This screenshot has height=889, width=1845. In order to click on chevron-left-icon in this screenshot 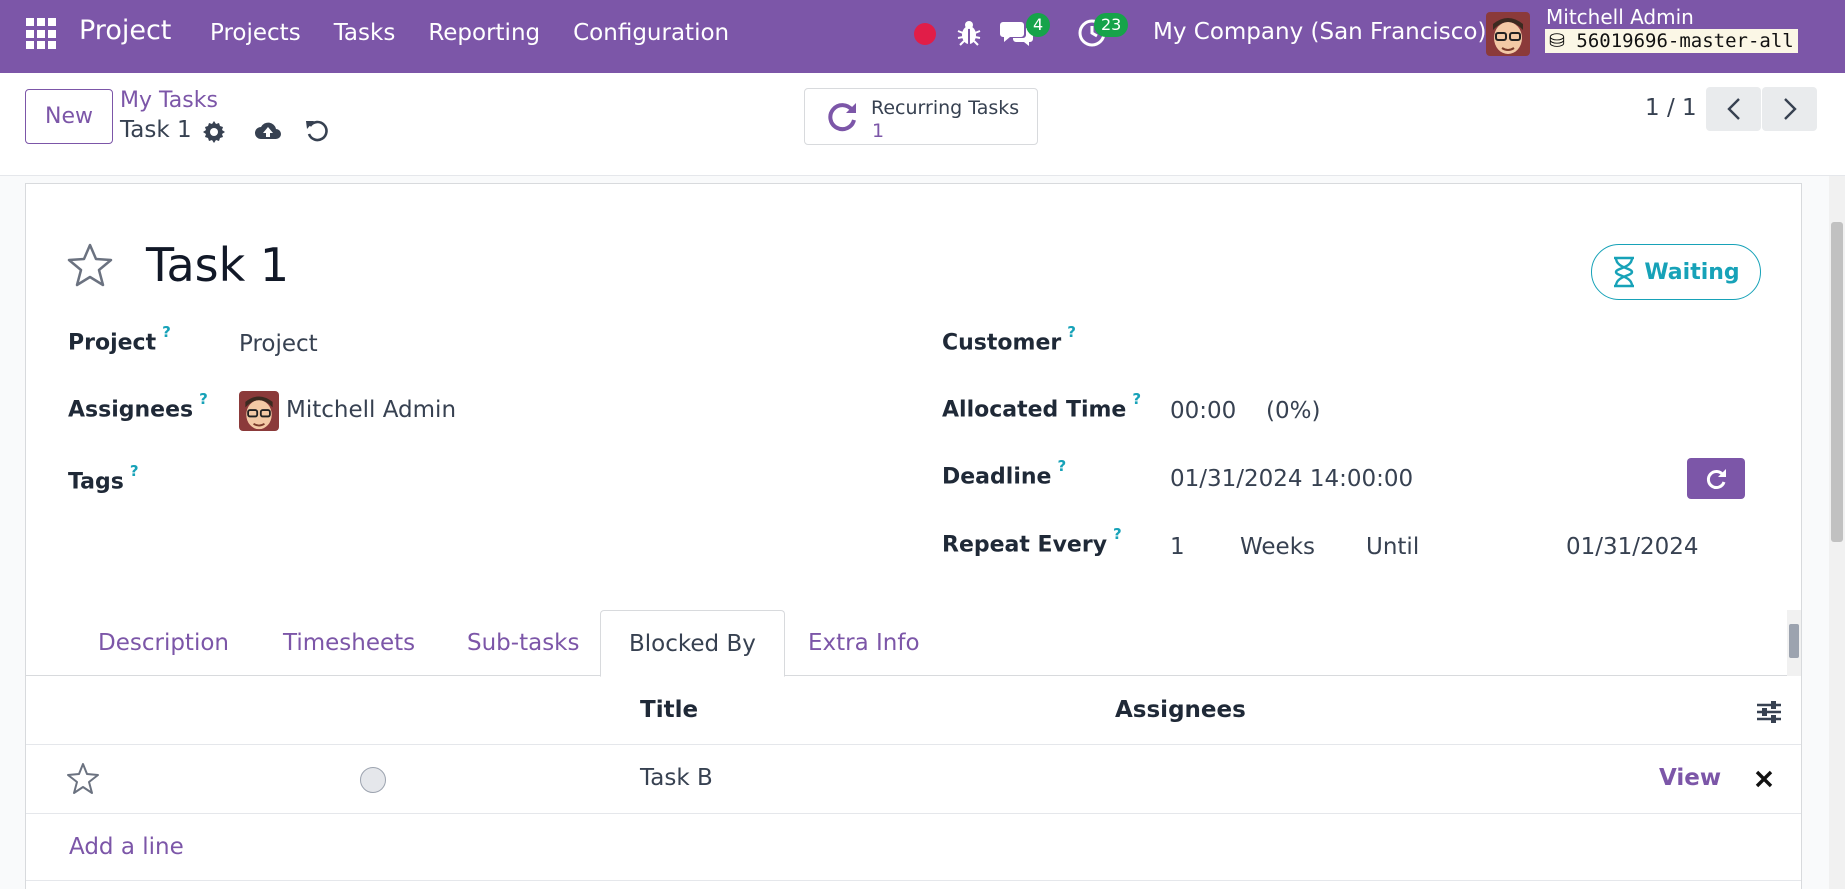, I will do `click(1733, 109)`.